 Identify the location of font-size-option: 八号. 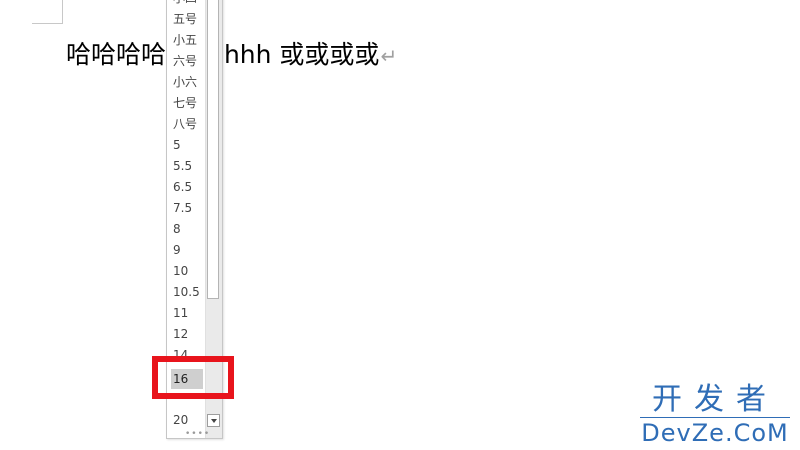
(187, 124).